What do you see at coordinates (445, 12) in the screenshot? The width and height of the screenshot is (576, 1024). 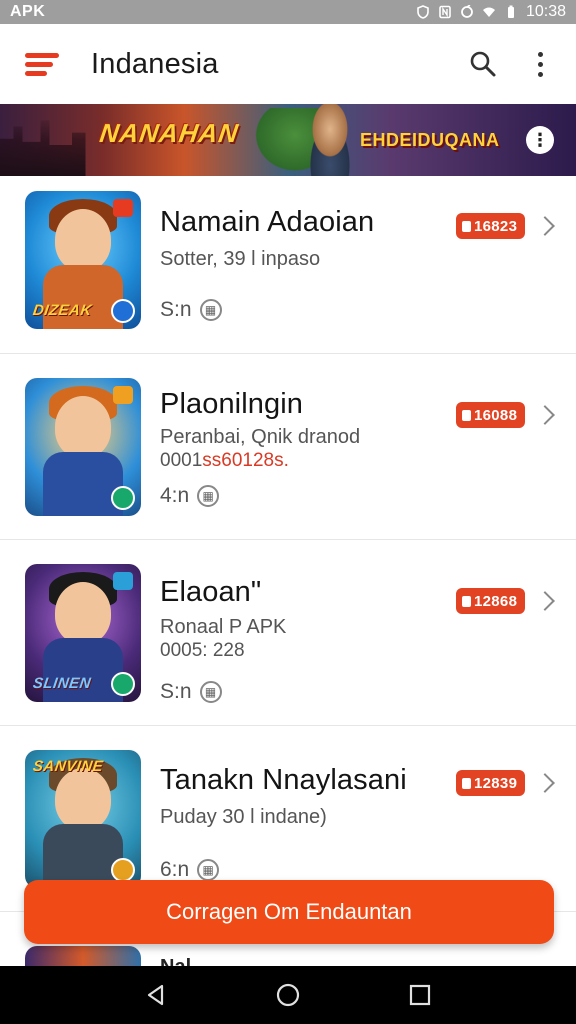 I see `nfc-icon` at bounding box center [445, 12].